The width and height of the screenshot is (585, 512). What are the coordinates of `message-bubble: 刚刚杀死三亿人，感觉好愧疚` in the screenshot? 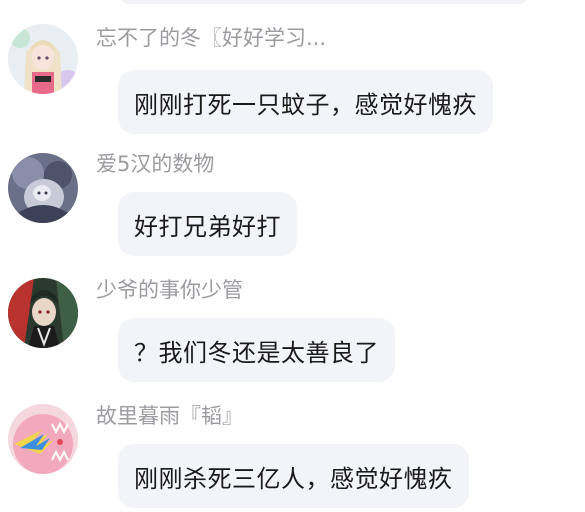 It's located at (293, 476).